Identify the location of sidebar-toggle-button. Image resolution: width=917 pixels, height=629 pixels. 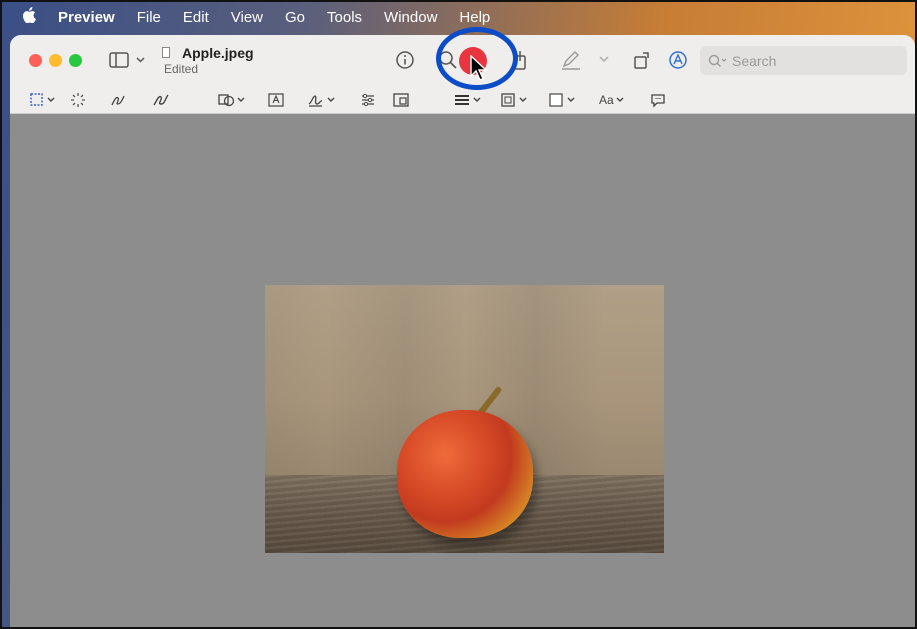
(128, 60).